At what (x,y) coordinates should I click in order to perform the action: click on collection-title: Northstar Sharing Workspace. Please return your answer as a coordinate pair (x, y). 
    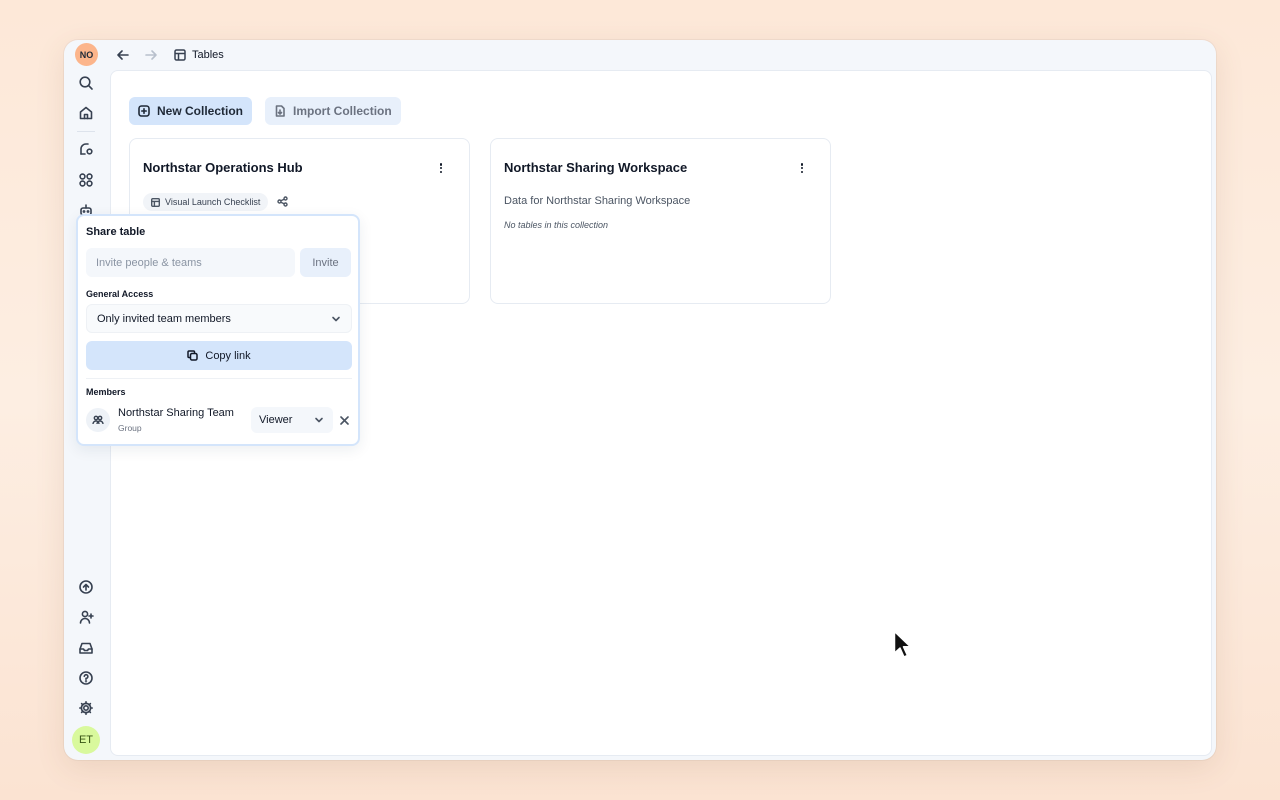
    Looking at the image, I should click on (596, 167).